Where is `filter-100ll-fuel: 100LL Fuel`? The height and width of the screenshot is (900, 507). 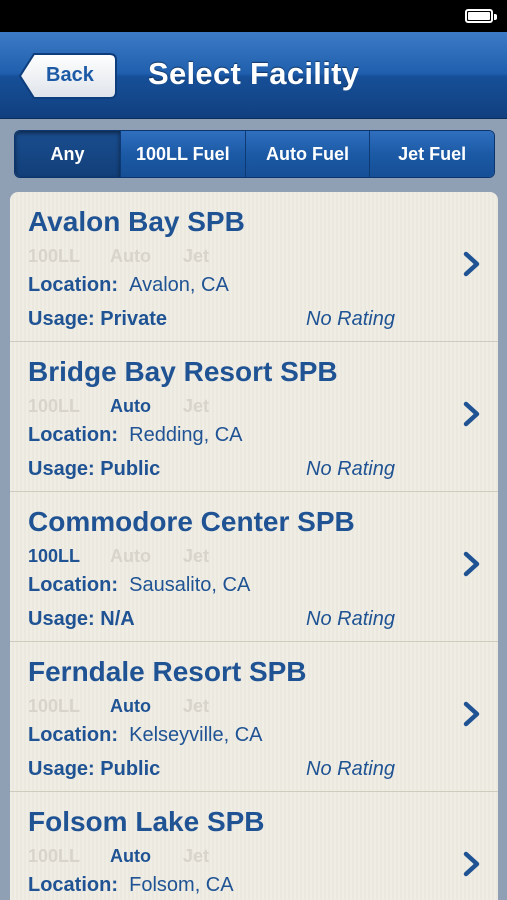 filter-100ll-fuel: 100LL Fuel is located at coordinates (182, 154).